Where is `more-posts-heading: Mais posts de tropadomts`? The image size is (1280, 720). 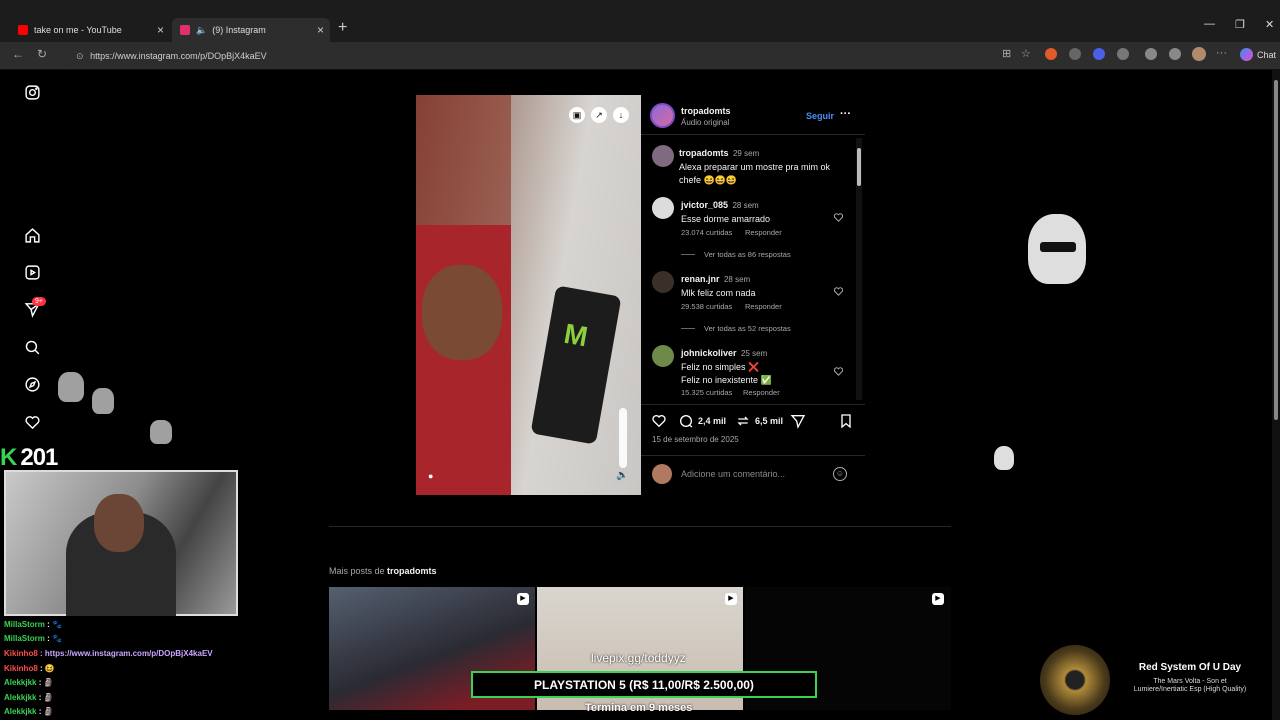 more-posts-heading: Mais posts de tropadomts is located at coordinates (383, 571).